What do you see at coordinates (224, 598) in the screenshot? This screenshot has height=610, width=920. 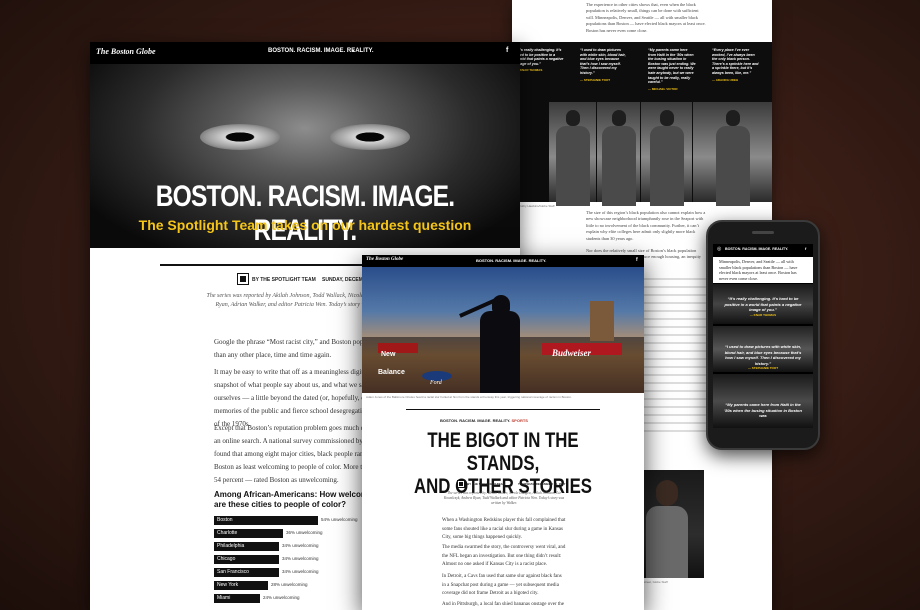 I see `category-label: Miami` at bounding box center [224, 598].